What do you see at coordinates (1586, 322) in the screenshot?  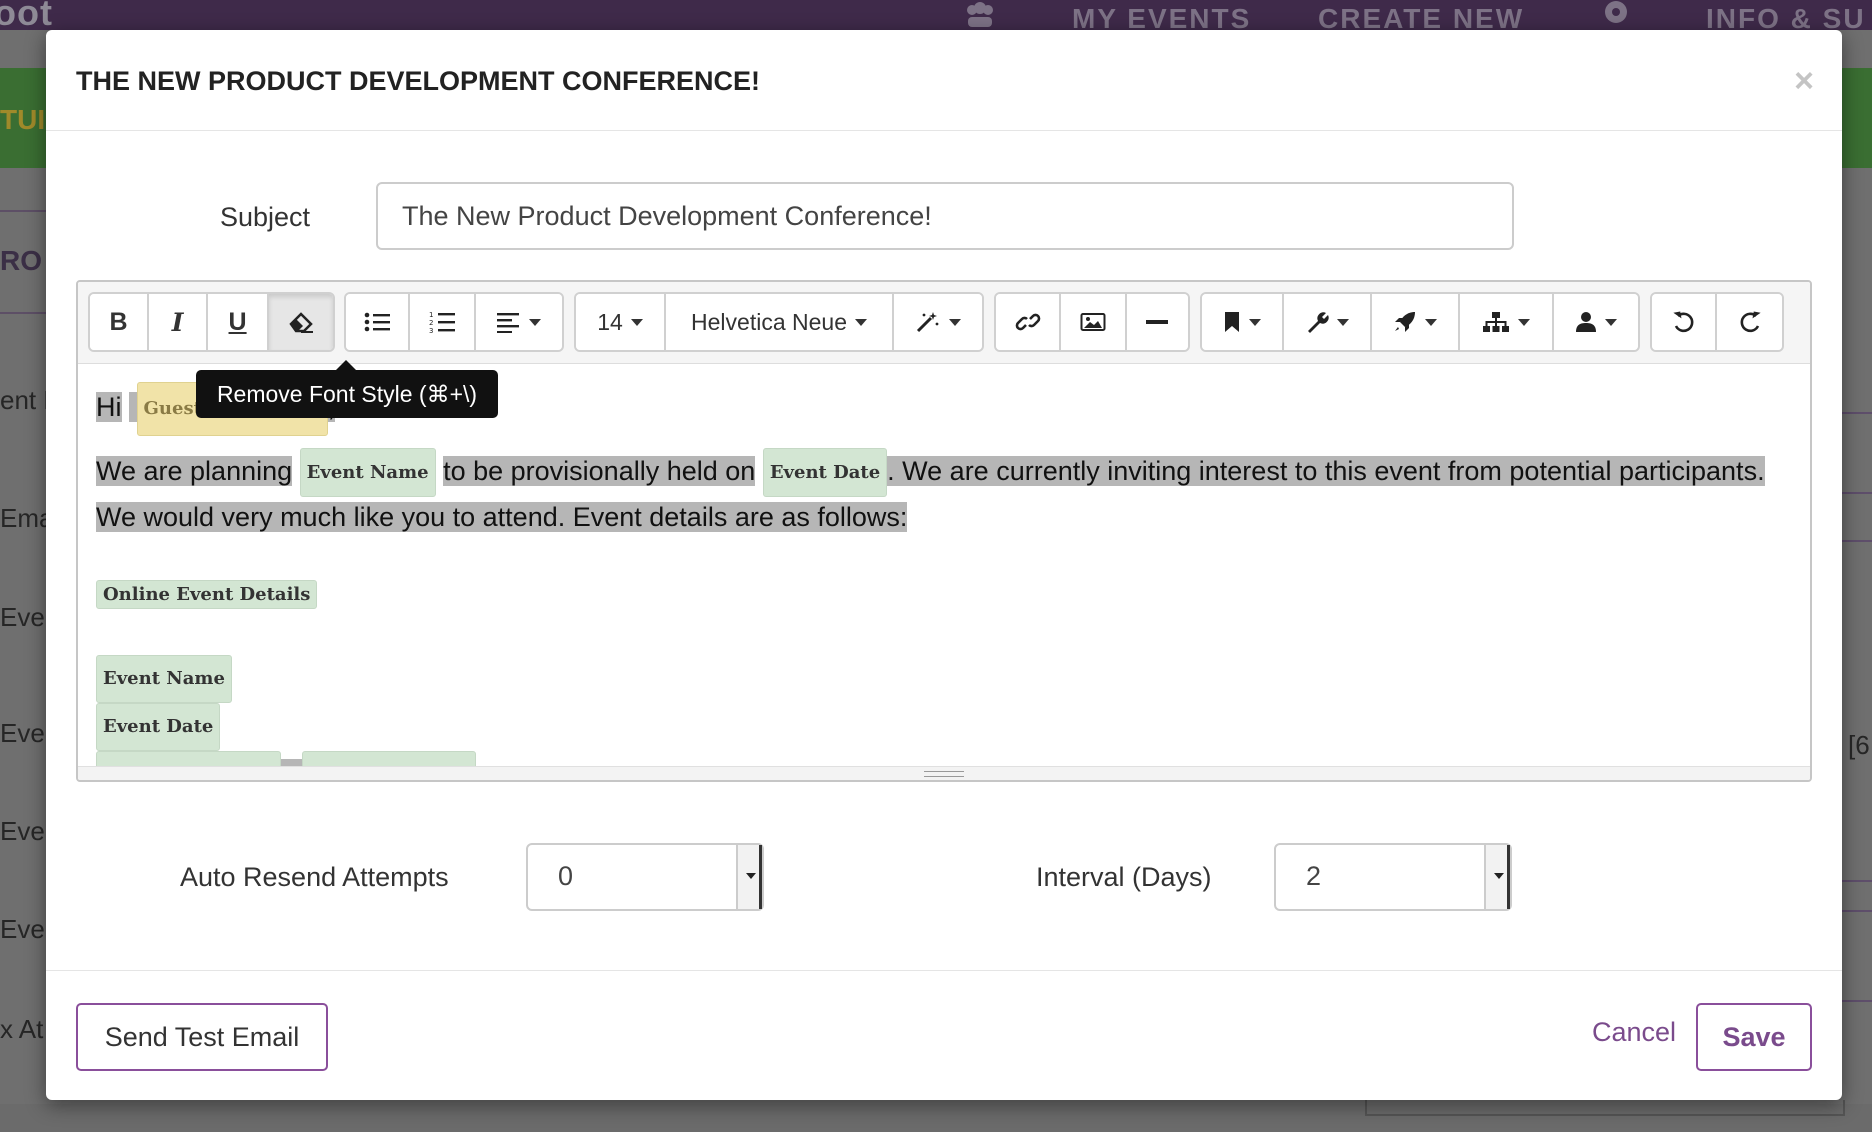 I see `user-icon` at bounding box center [1586, 322].